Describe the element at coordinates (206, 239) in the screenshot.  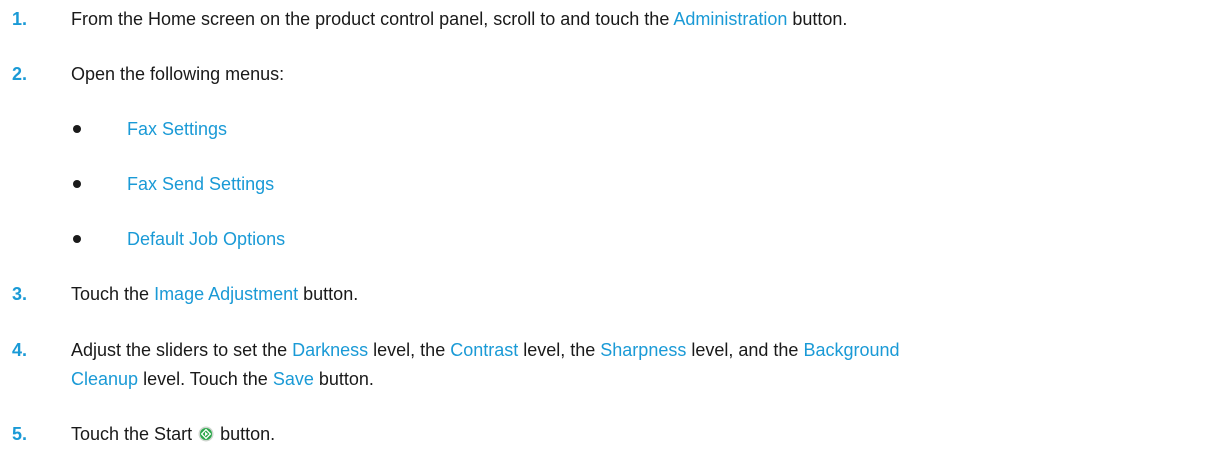
I see `default-job-options-label: Default Job Options` at that location.